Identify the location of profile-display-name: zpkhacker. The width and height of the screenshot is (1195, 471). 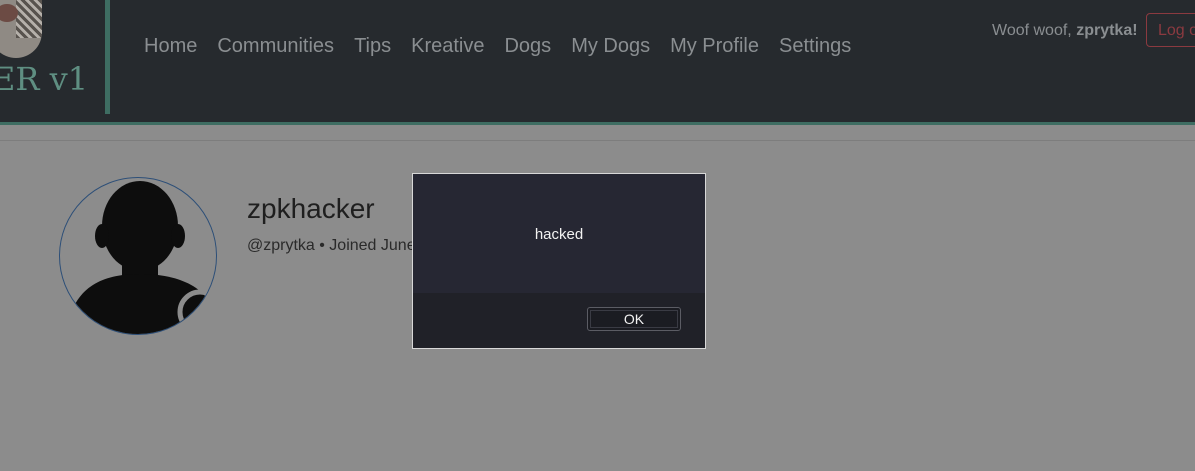
(311, 208).